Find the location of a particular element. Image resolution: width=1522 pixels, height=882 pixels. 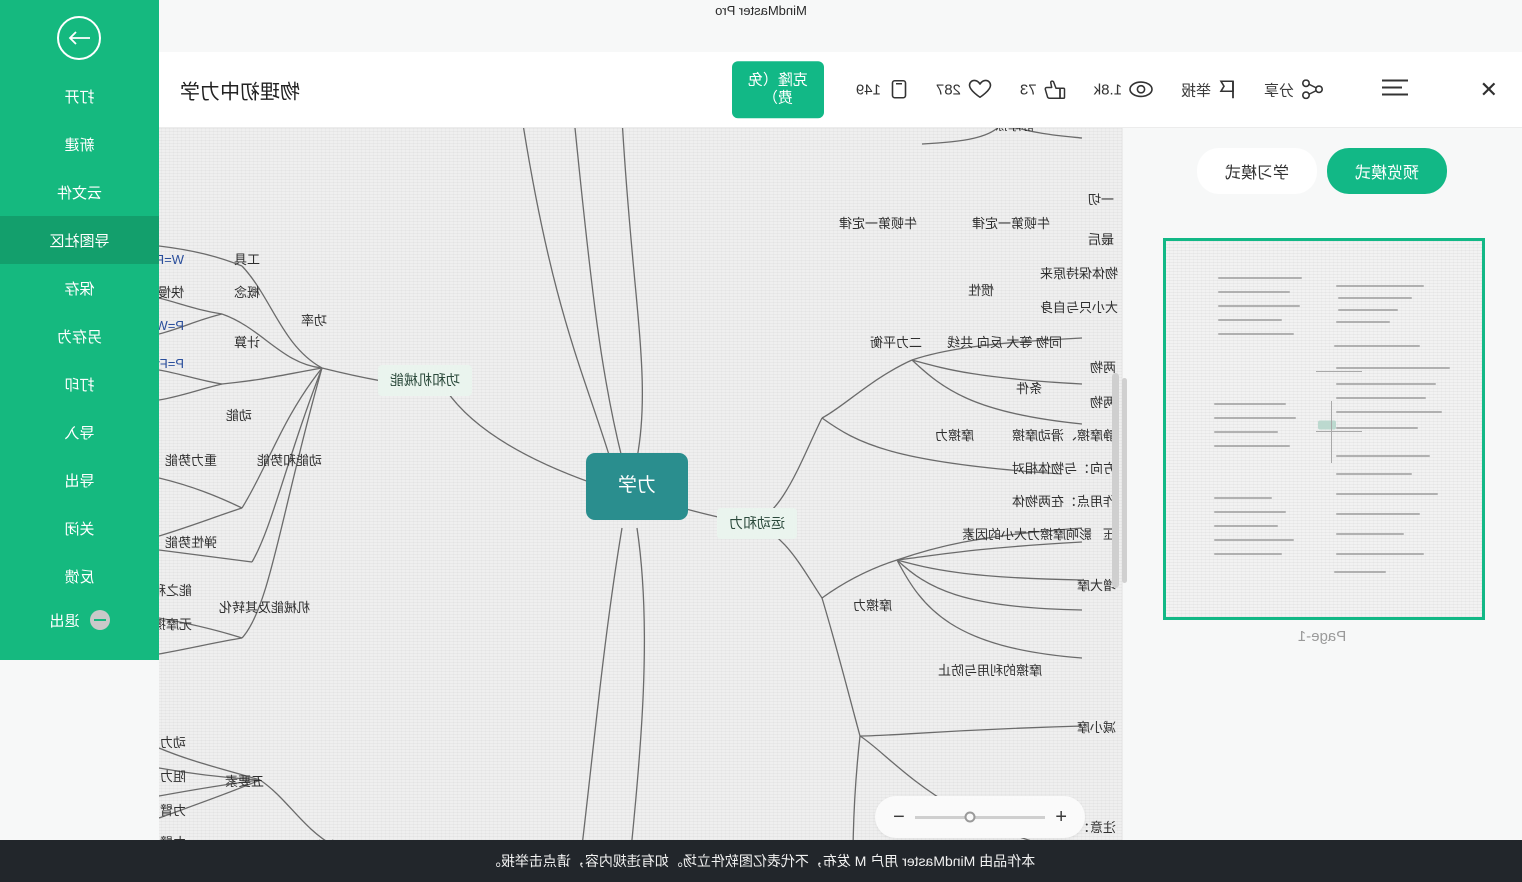

mindmap-node-inertia: 惯性 is located at coordinates (981, 291).